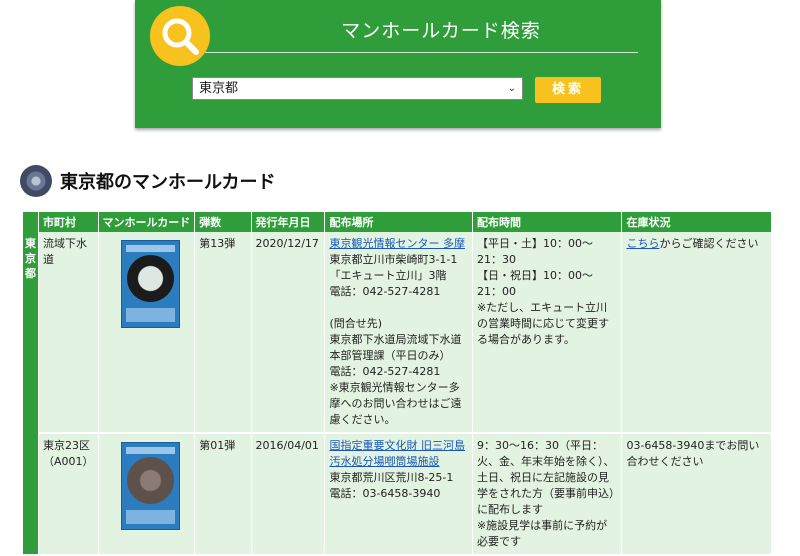  I want to click on place-address: 東京都立川市柴崎町3-1-1, so click(393, 259).